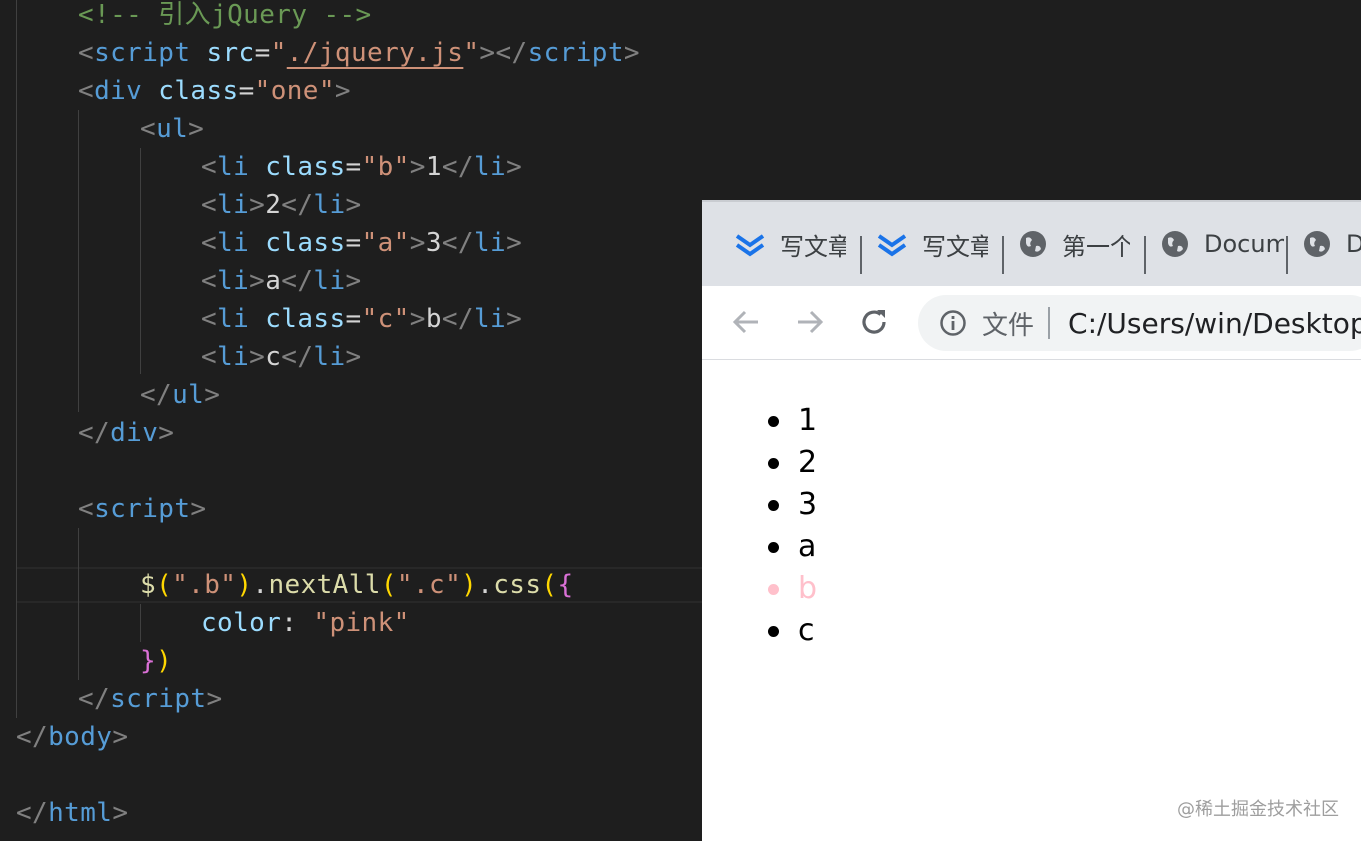  What do you see at coordinates (281, 357) in the screenshot?
I see `code-line: <li>c</li>` at bounding box center [281, 357].